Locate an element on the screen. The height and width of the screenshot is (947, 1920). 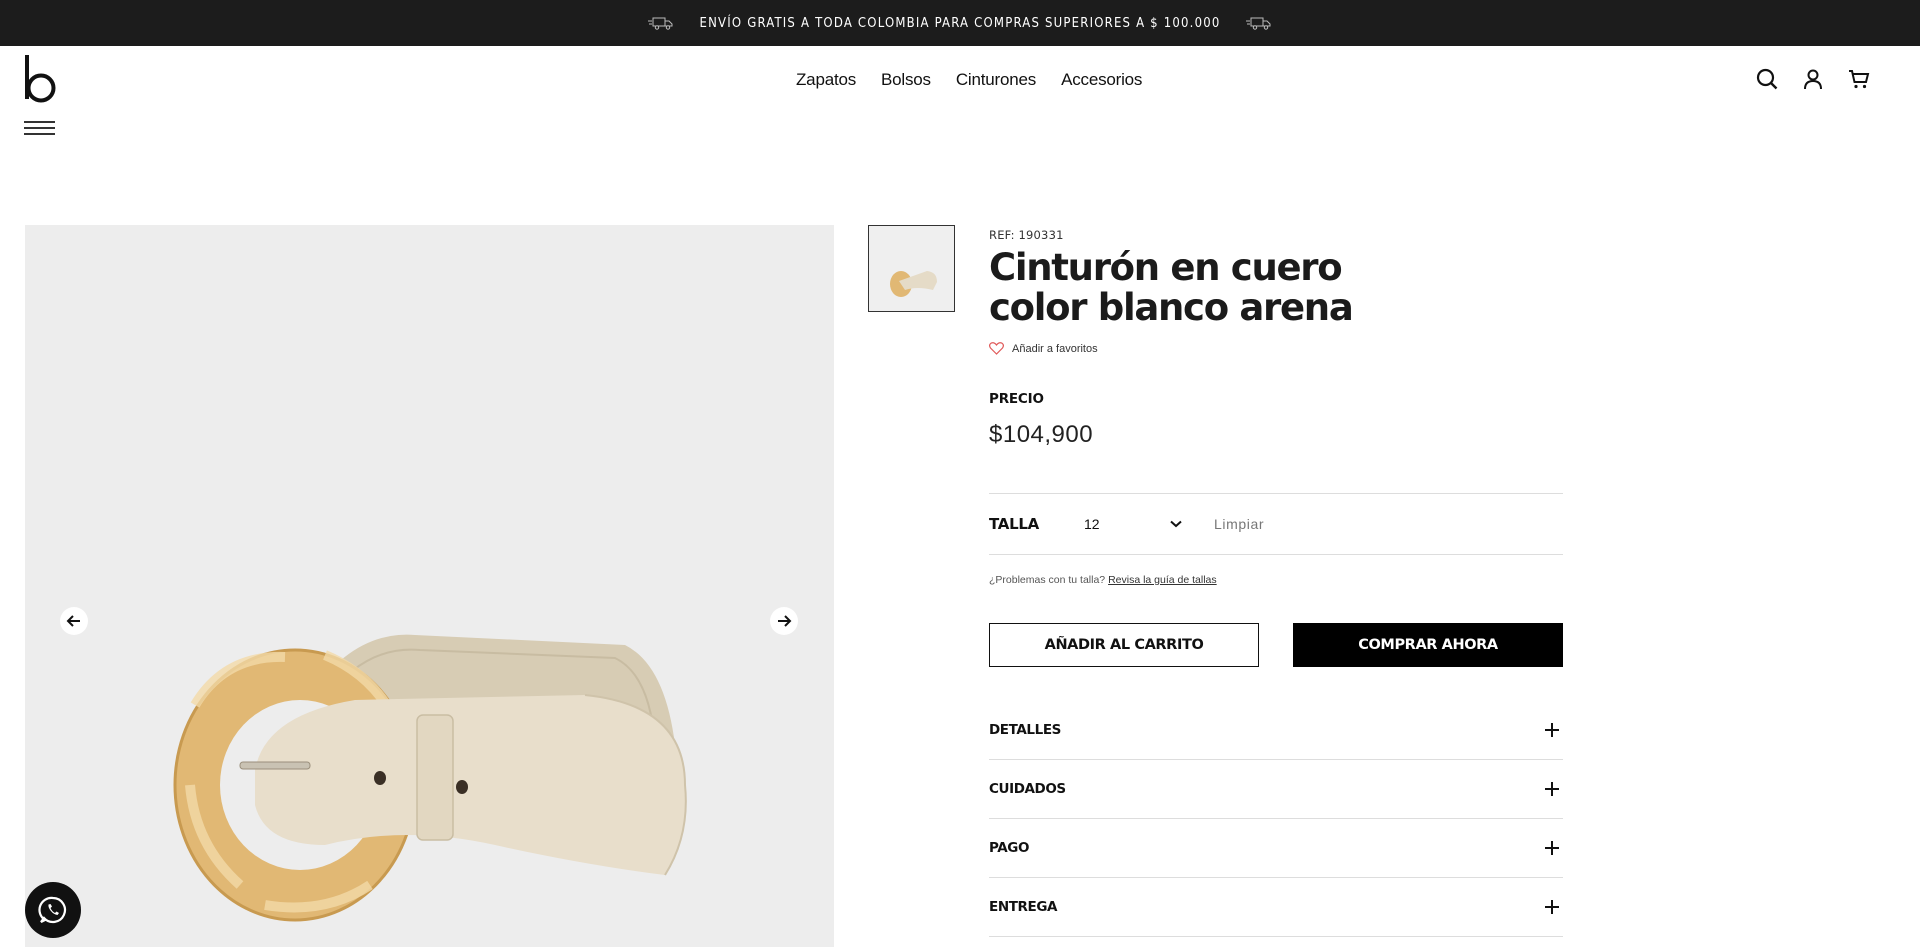
main-nav: Zapatos Bolsos Cinturones Accesorios is located at coordinates (969, 80).